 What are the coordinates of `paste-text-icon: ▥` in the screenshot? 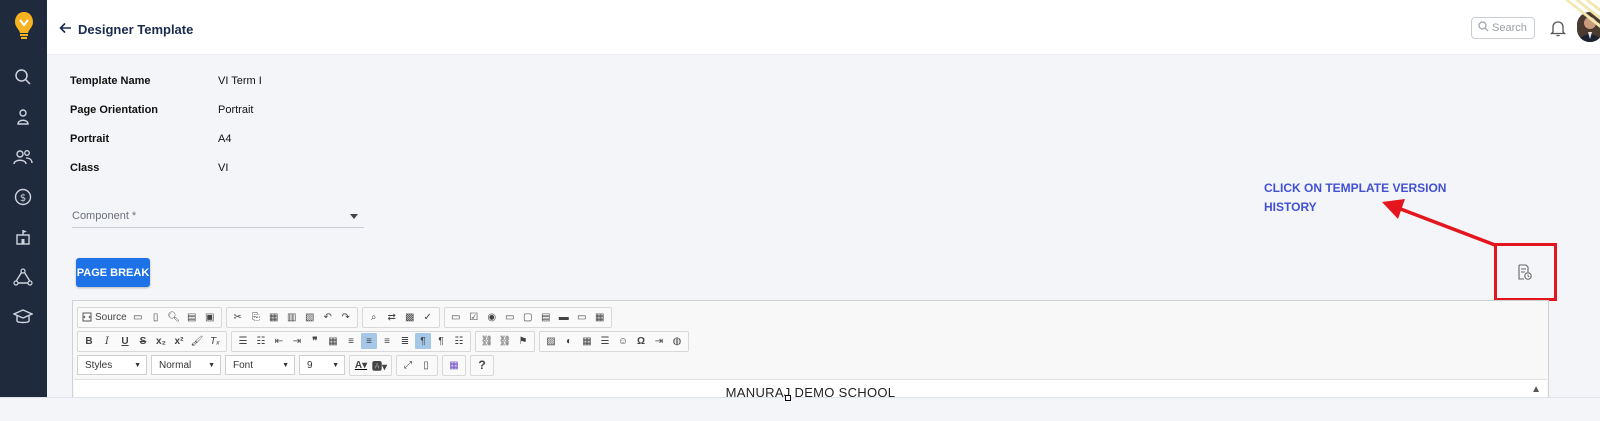 It's located at (292, 317).